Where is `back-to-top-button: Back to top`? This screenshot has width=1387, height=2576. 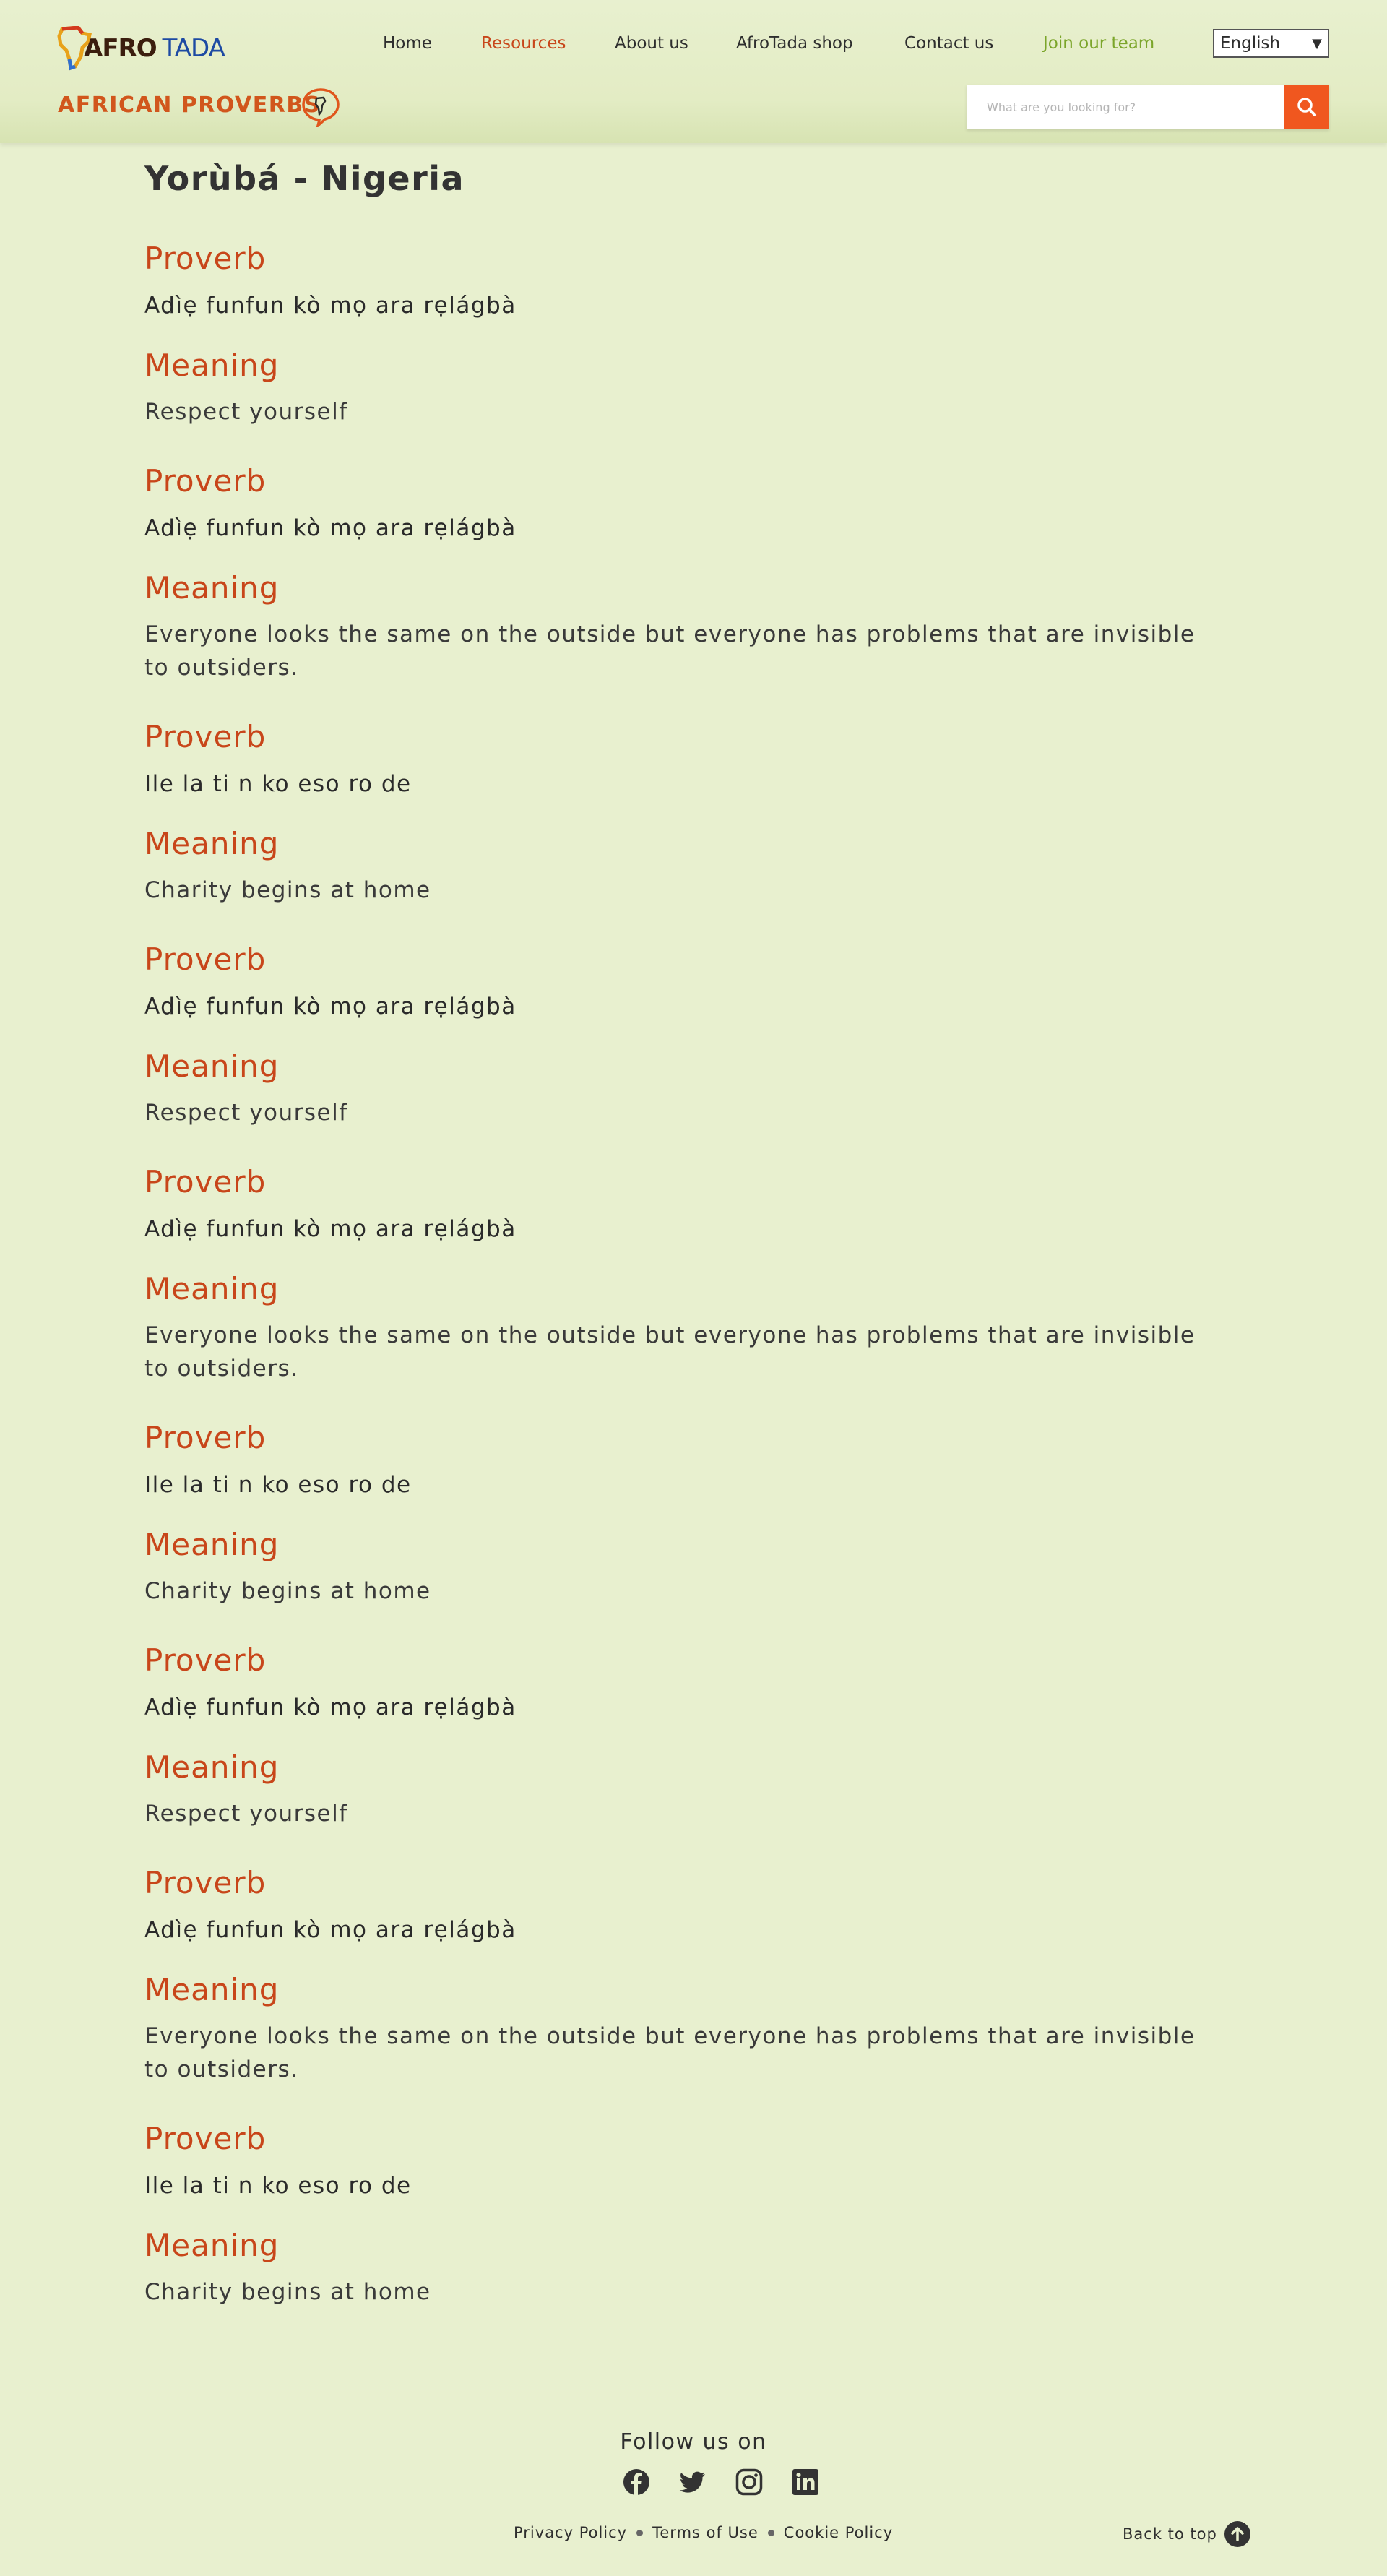 back-to-top-button: Back to top is located at coordinates (1186, 2534).